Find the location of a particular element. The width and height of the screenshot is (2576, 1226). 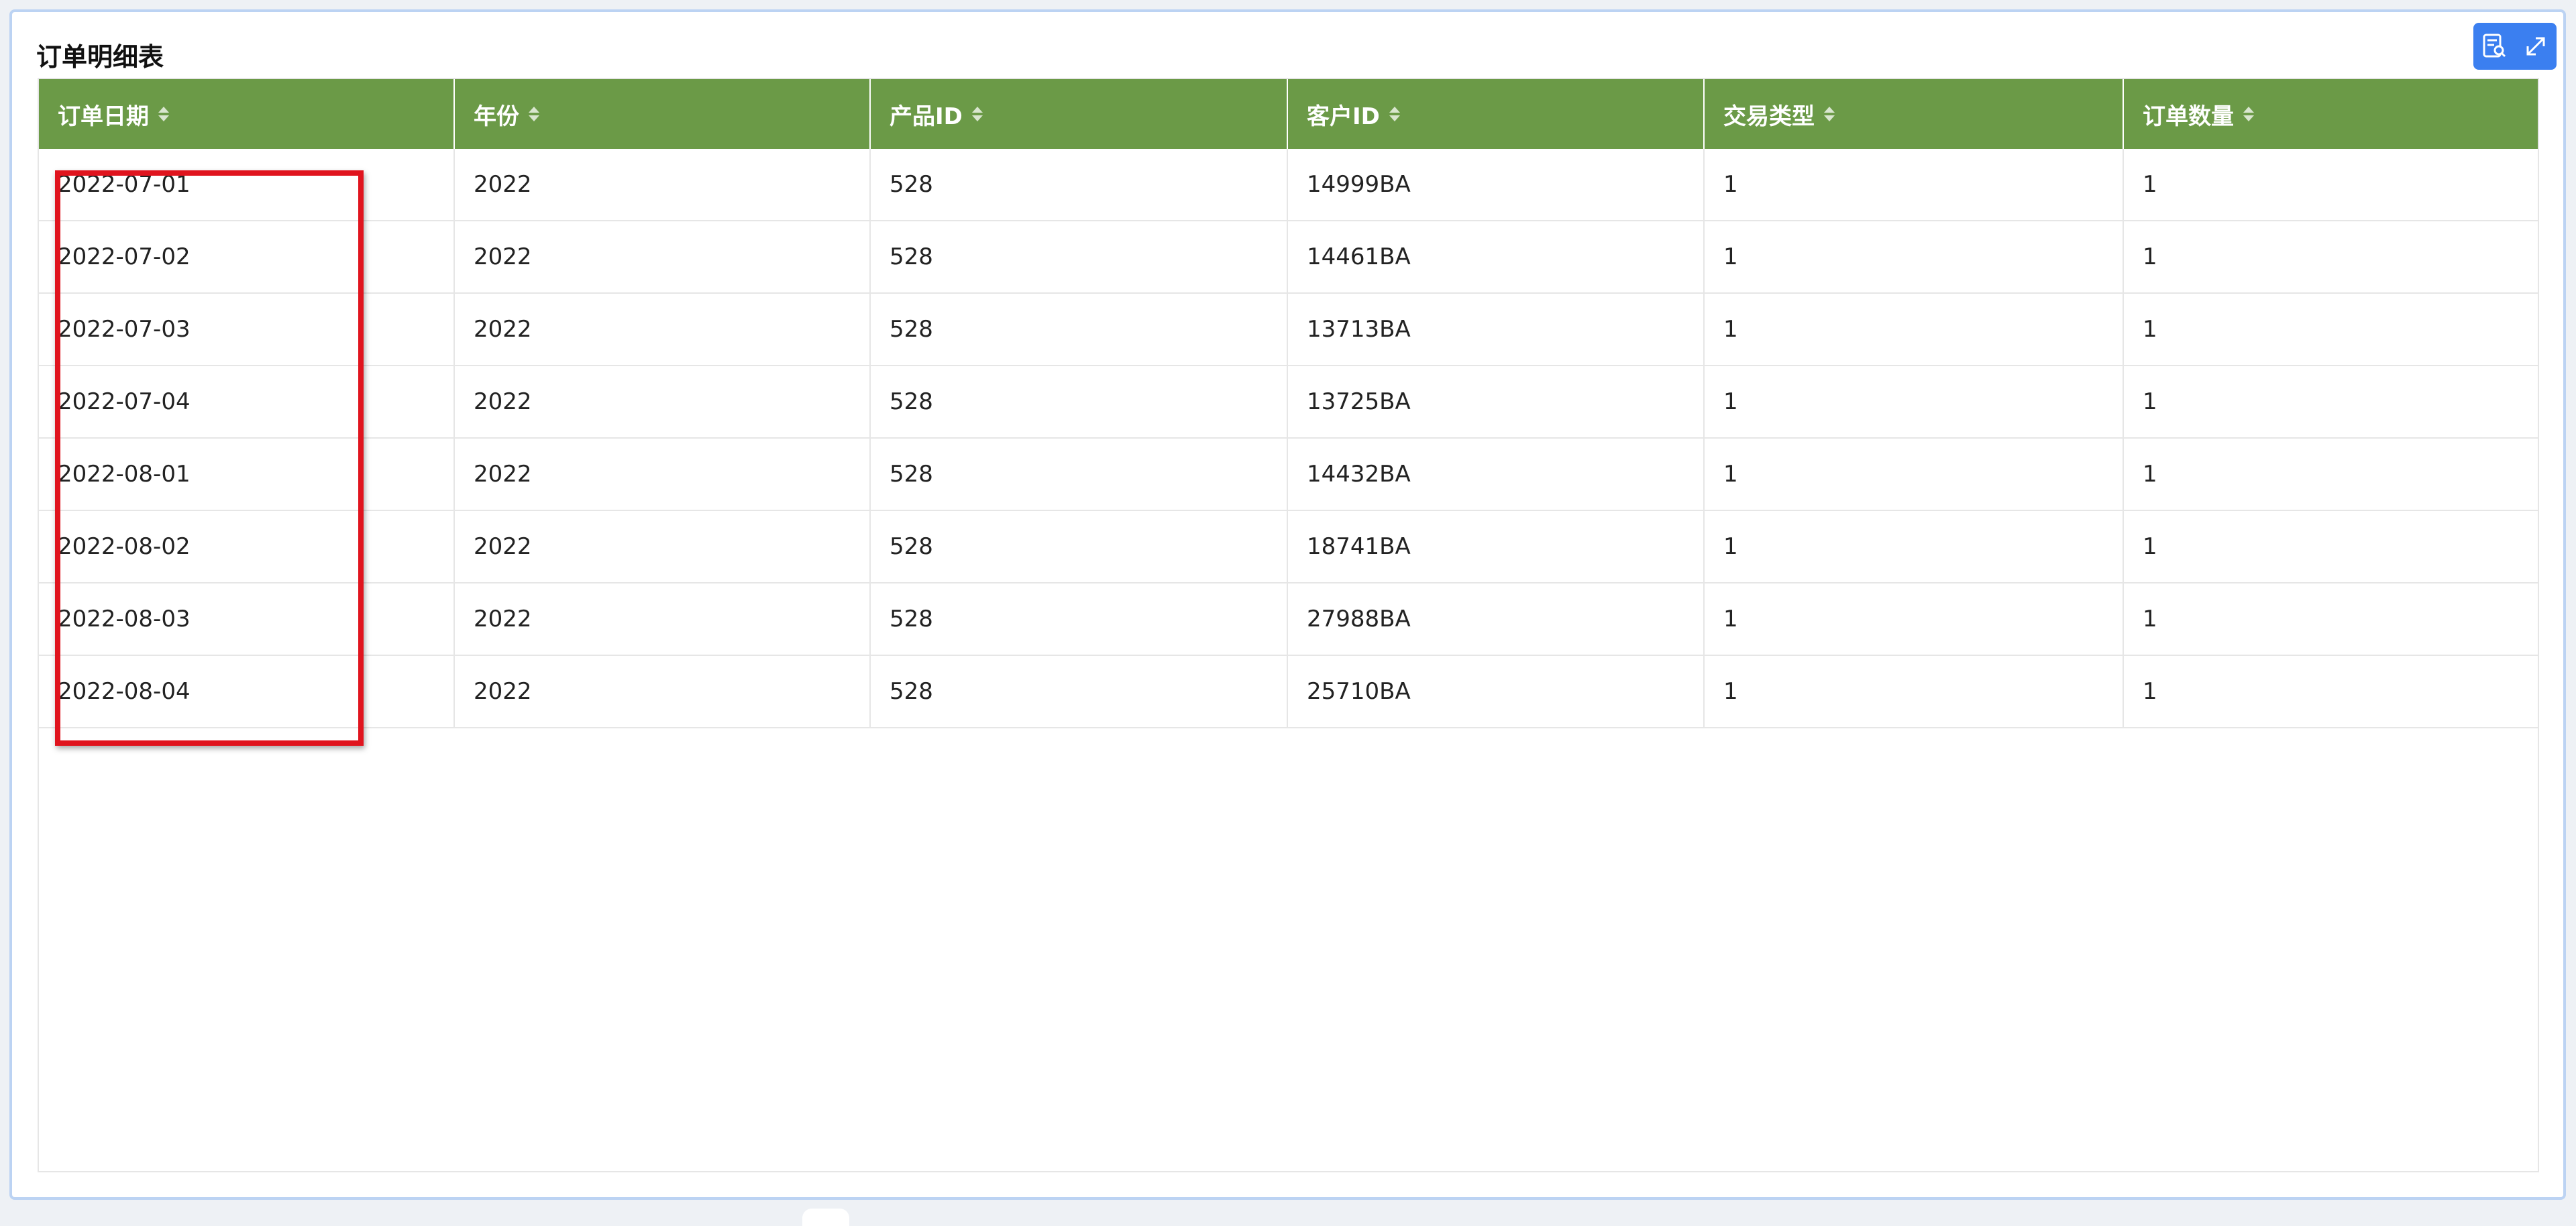

cell-customer-id: 27988BA is located at coordinates (1496, 619).